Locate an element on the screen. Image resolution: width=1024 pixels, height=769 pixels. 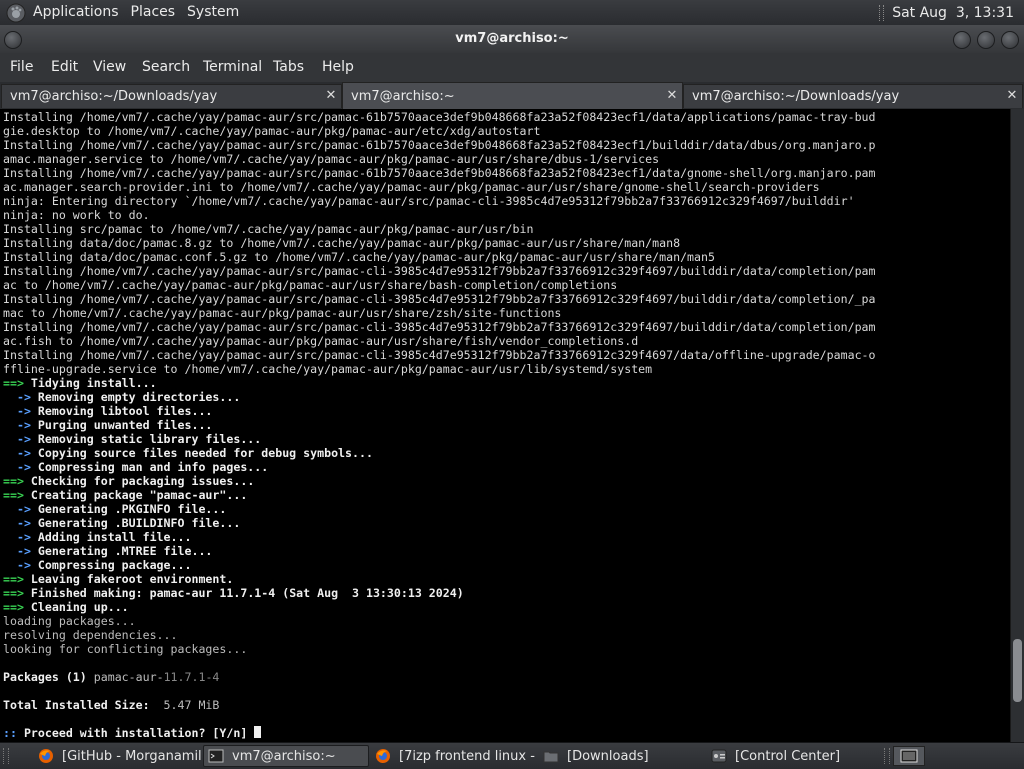
scrollbar-thumb is located at coordinates (1017, 670).